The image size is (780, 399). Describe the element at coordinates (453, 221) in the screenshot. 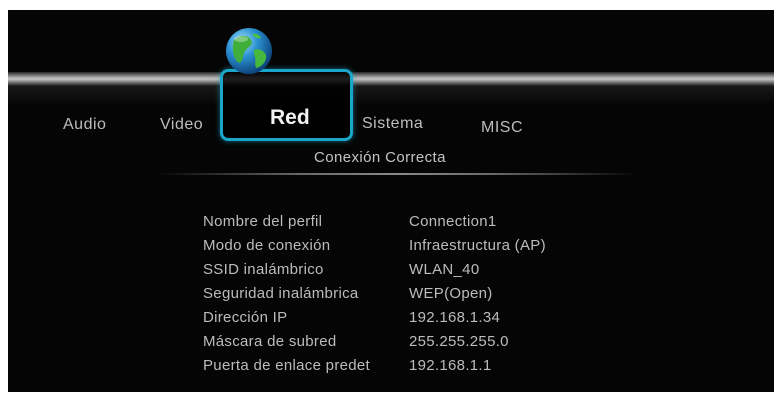

I see `info-value: Connection1` at that location.